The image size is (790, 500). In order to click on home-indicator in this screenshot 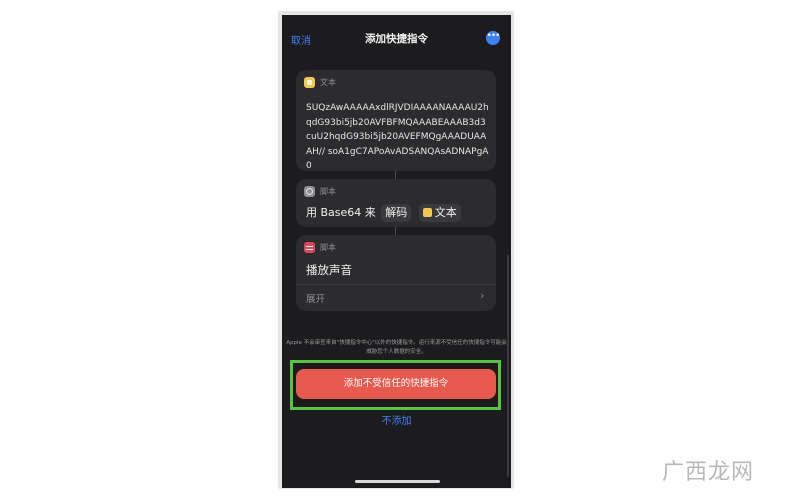, I will do `click(397, 481)`.